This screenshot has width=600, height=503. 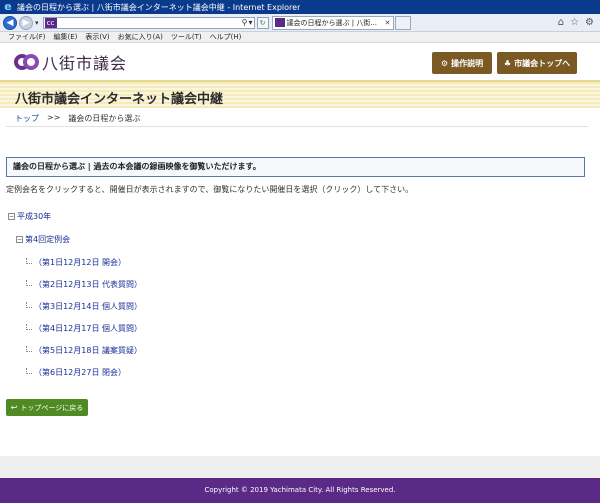 What do you see at coordinates (467, 63) in the screenshot?
I see `manual-button-label: 操作説明` at bounding box center [467, 63].